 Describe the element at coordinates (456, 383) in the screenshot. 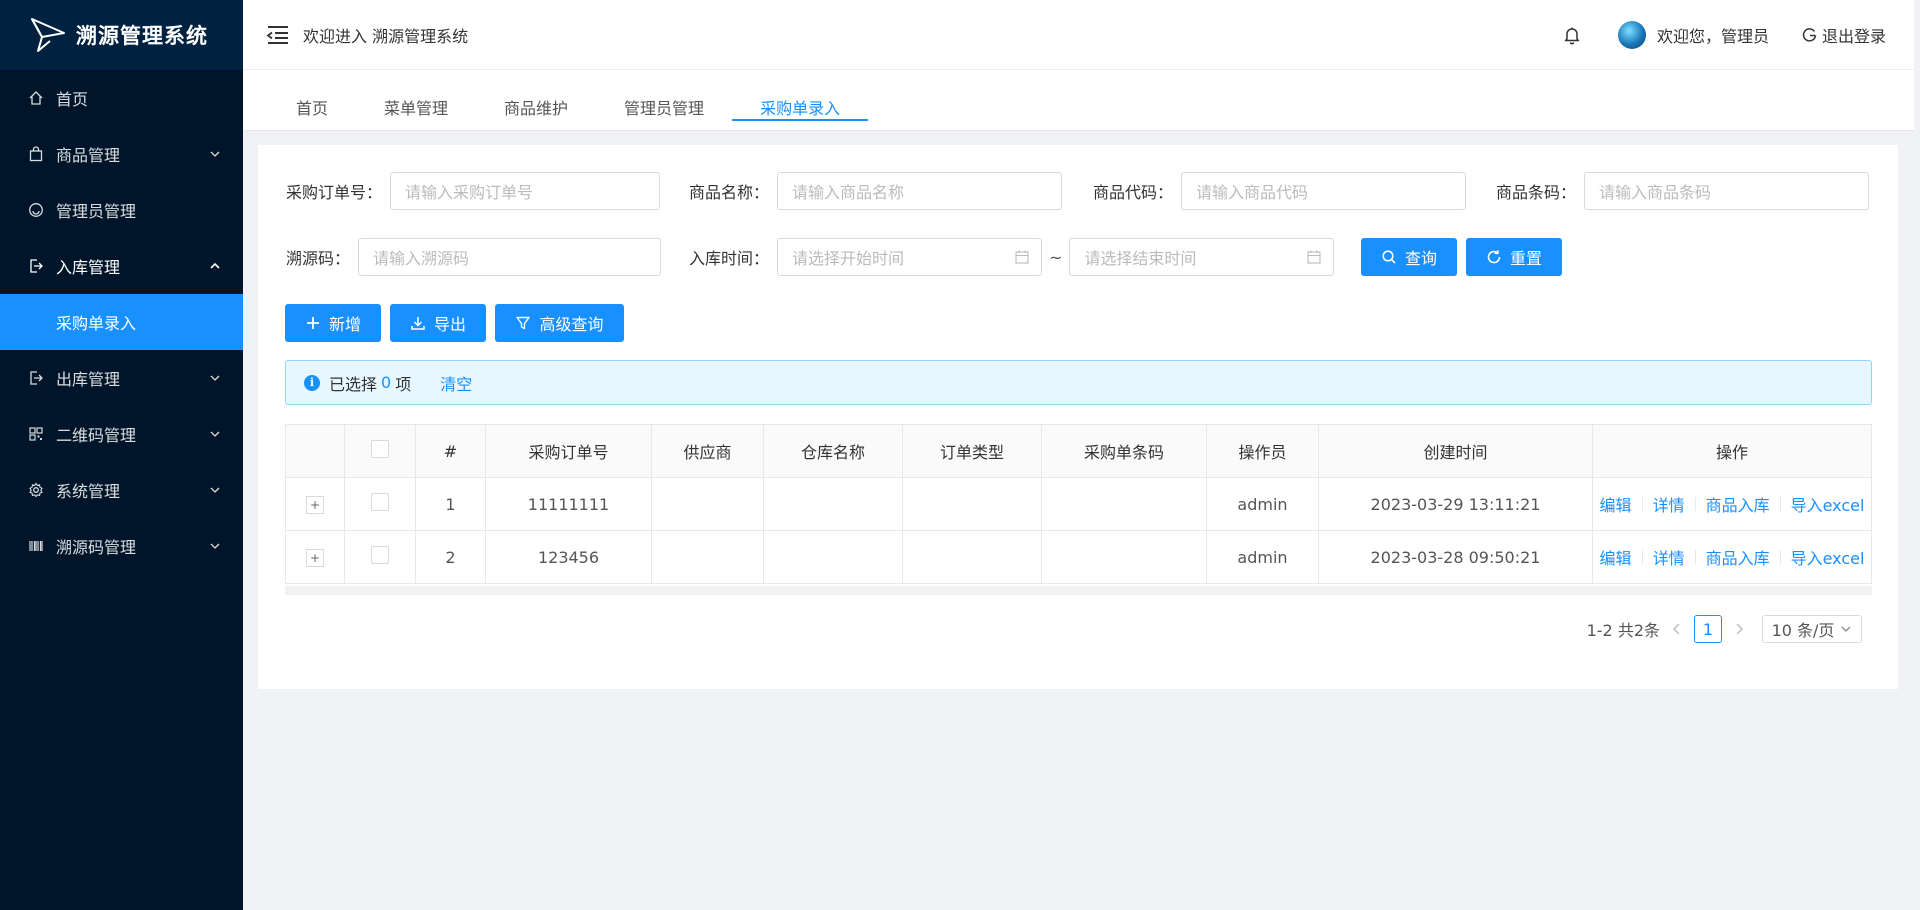

I see `clear-selection-link: 清空` at that location.